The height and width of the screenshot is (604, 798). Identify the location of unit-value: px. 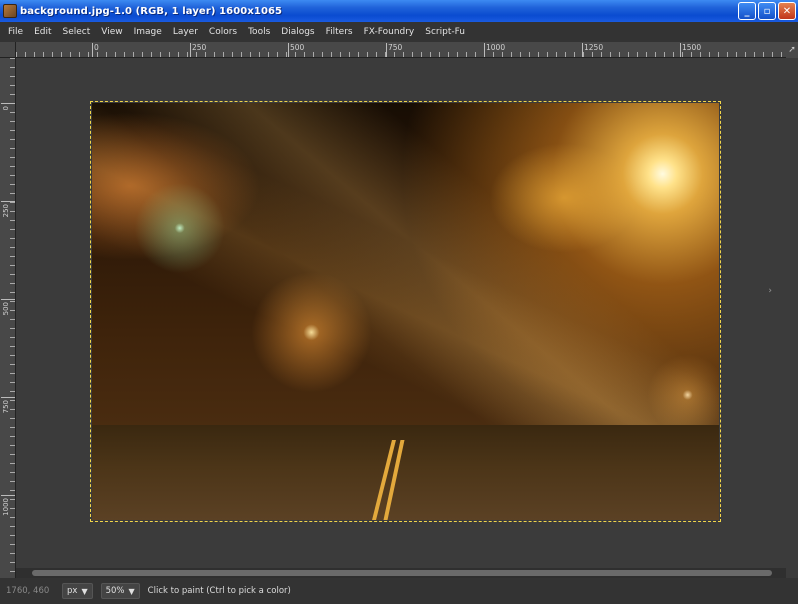
(72, 591).